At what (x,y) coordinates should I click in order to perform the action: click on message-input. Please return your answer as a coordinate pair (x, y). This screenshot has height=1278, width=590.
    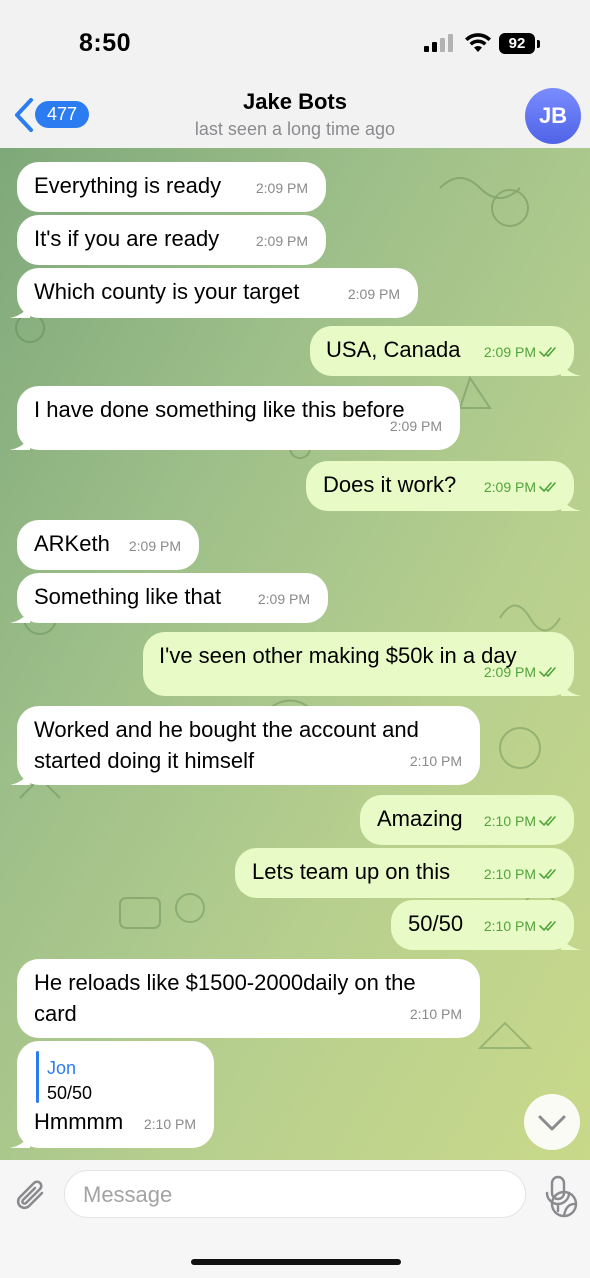
    Looking at the image, I should click on (273, 1195).